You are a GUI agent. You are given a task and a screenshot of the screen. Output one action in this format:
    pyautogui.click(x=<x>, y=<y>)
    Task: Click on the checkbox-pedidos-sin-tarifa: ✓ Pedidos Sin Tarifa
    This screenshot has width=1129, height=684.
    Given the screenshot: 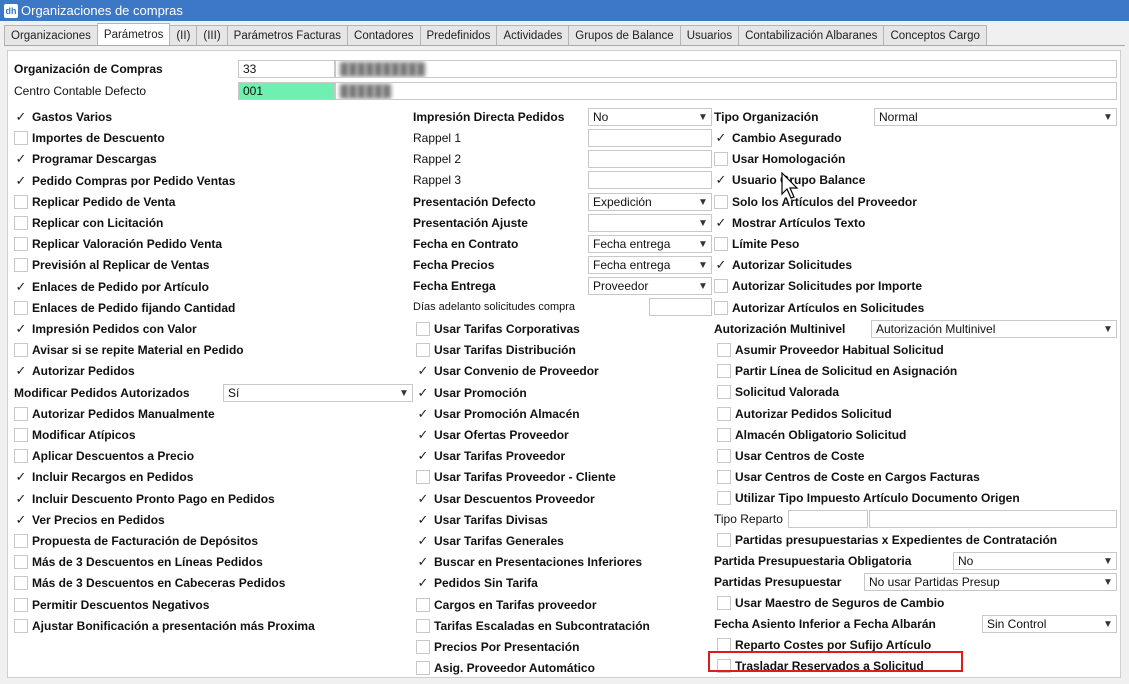 What is the action you would take?
    pyautogui.click(x=477, y=583)
    